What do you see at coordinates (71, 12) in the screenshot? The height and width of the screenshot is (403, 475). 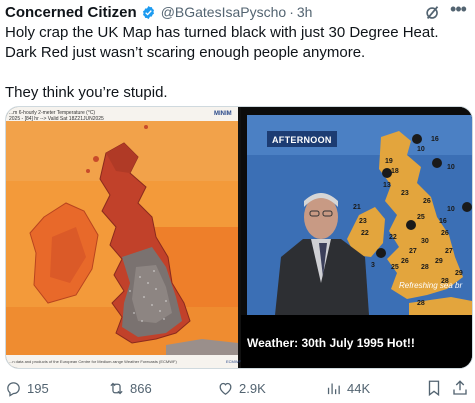 I see `author-name: Concerned Citizen` at bounding box center [71, 12].